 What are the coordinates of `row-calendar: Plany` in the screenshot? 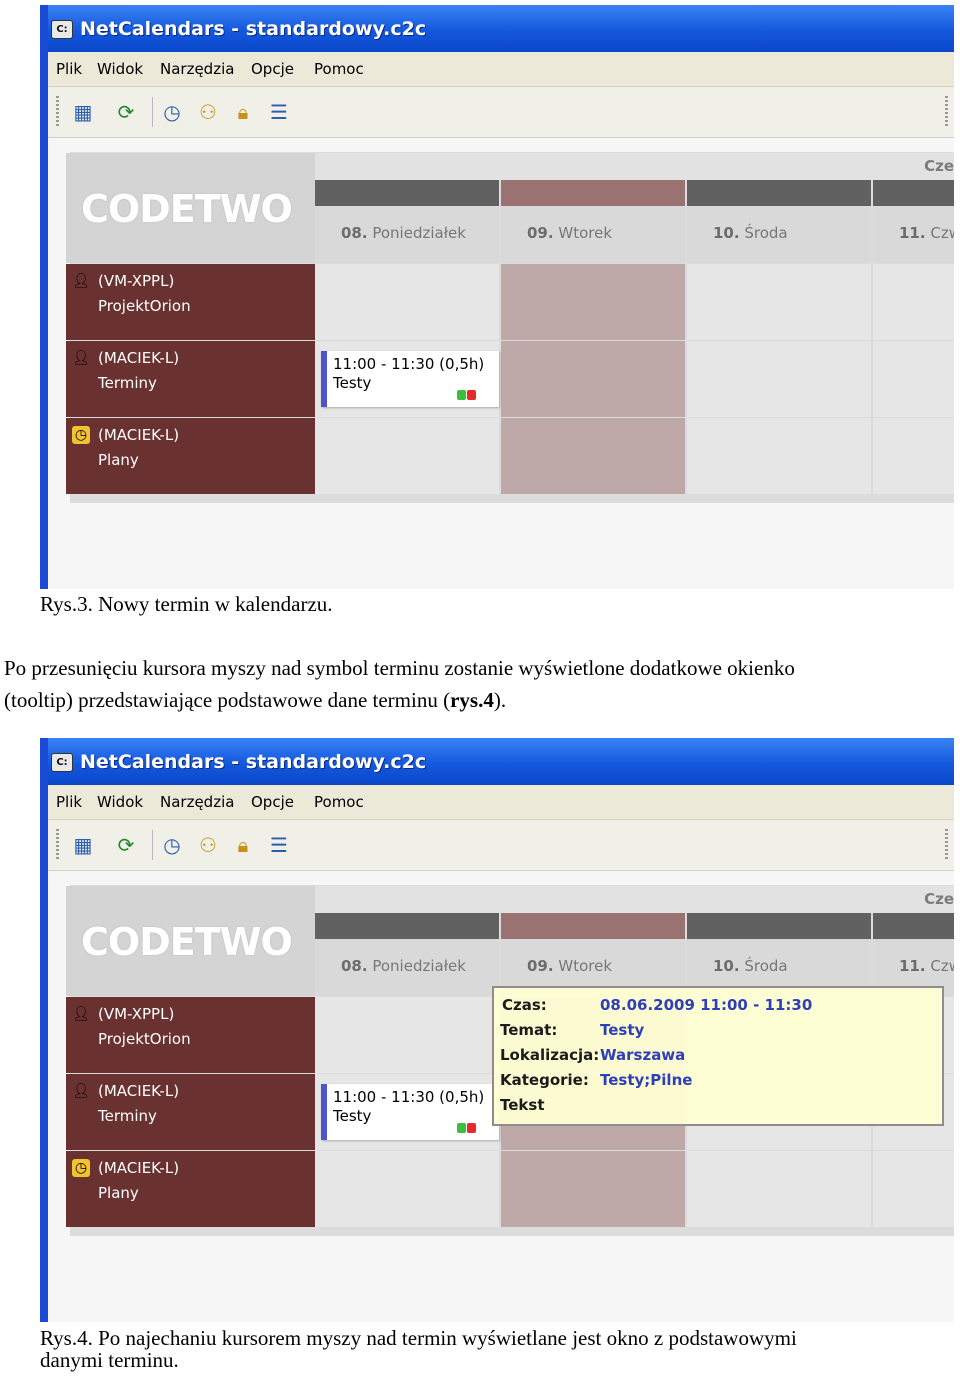 It's located at (118, 1193).